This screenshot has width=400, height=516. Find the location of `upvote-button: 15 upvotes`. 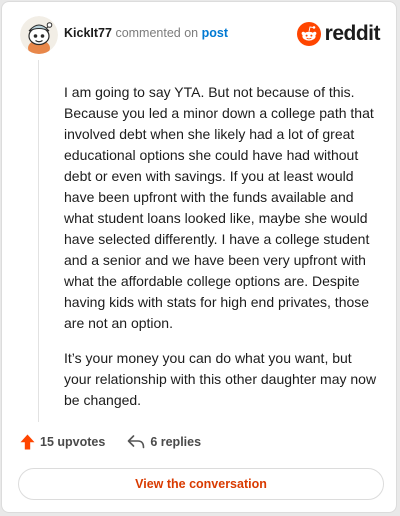

upvote-button: 15 upvotes is located at coordinates (62, 442).